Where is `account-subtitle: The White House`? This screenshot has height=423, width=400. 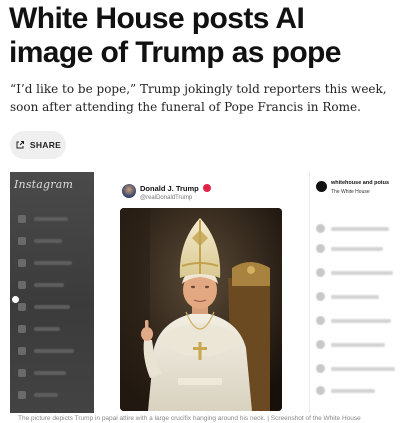 account-subtitle: The White House is located at coordinates (350, 192).